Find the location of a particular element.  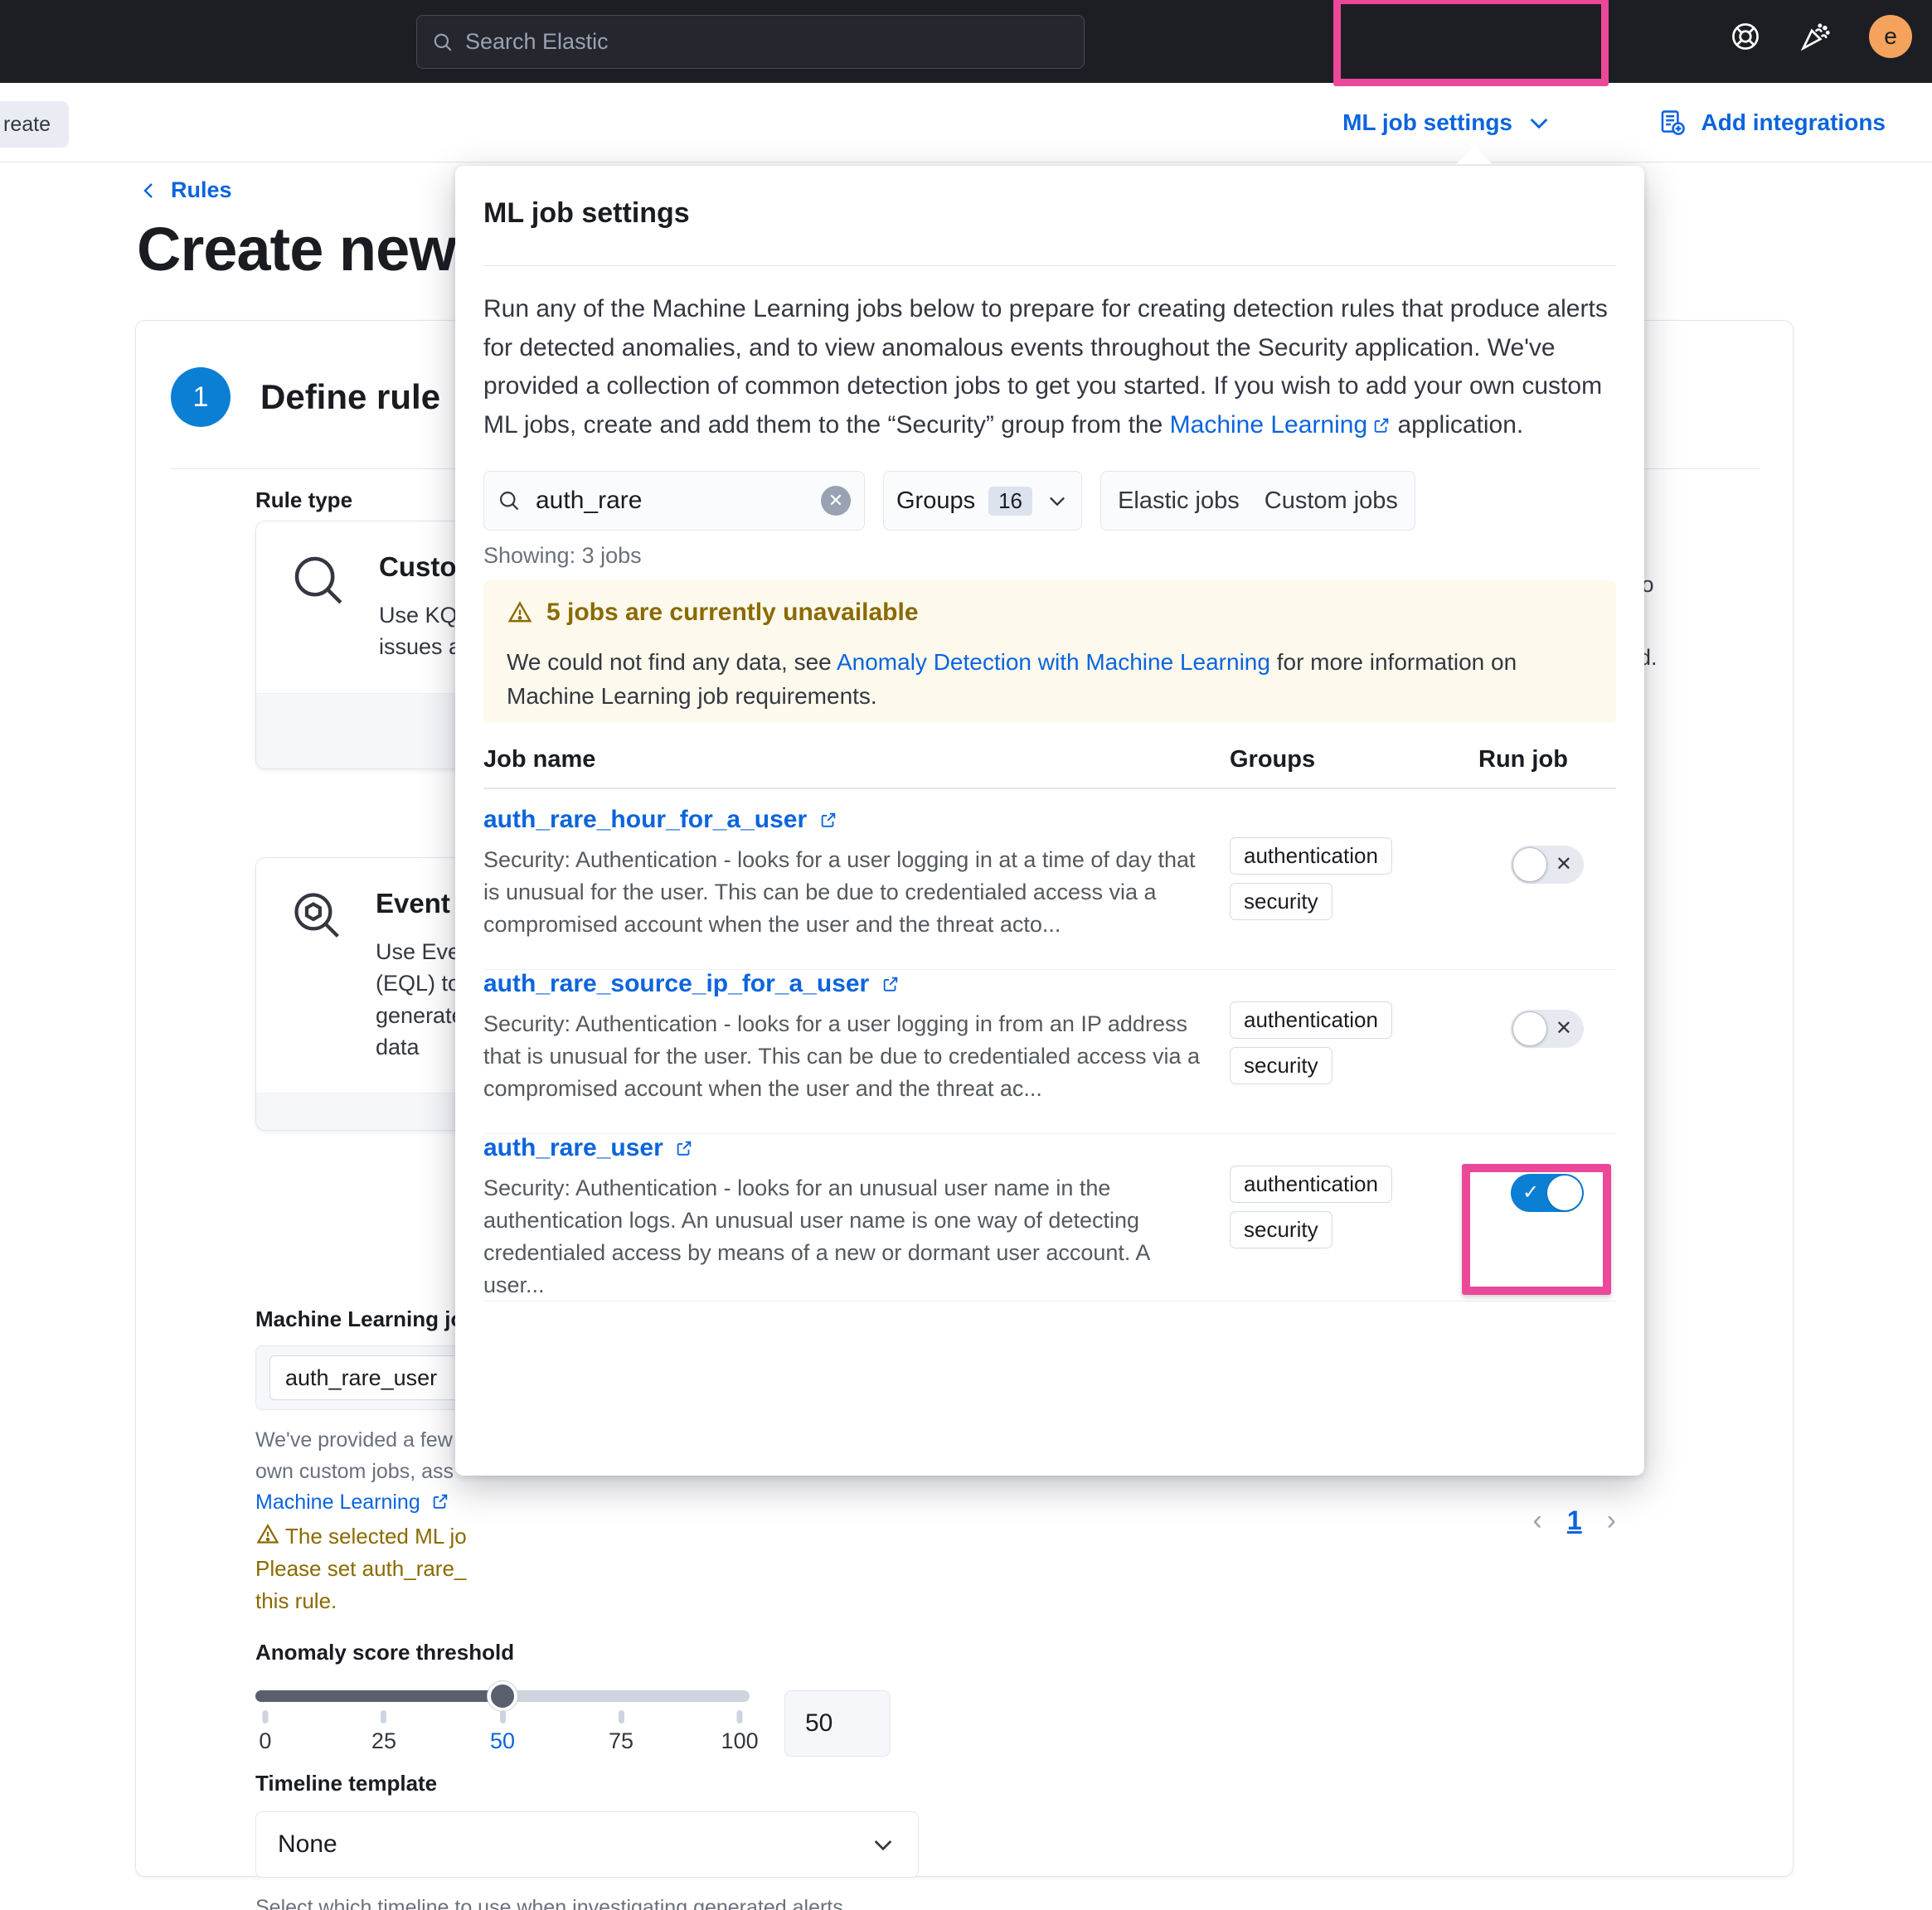

job-name-link: auth_rare_source_ip_for_a_user is located at coordinates (676, 983).